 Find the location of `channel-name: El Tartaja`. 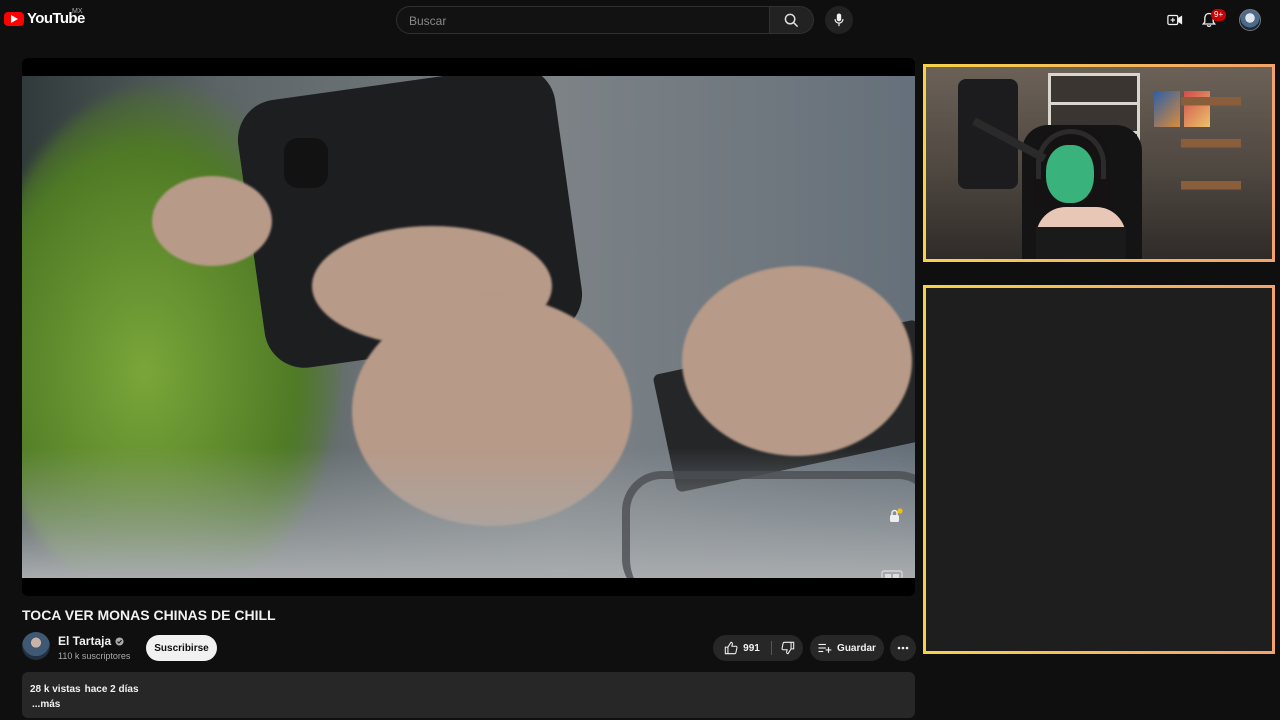

channel-name: El Tartaja is located at coordinates (91, 641).